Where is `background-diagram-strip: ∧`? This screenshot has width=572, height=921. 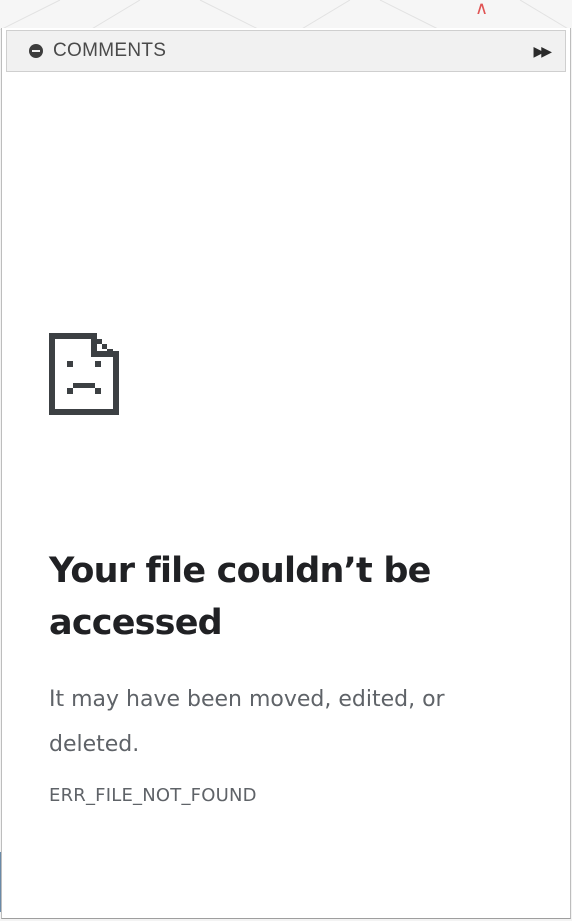 background-diagram-strip: ∧ is located at coordinates (286, 15).